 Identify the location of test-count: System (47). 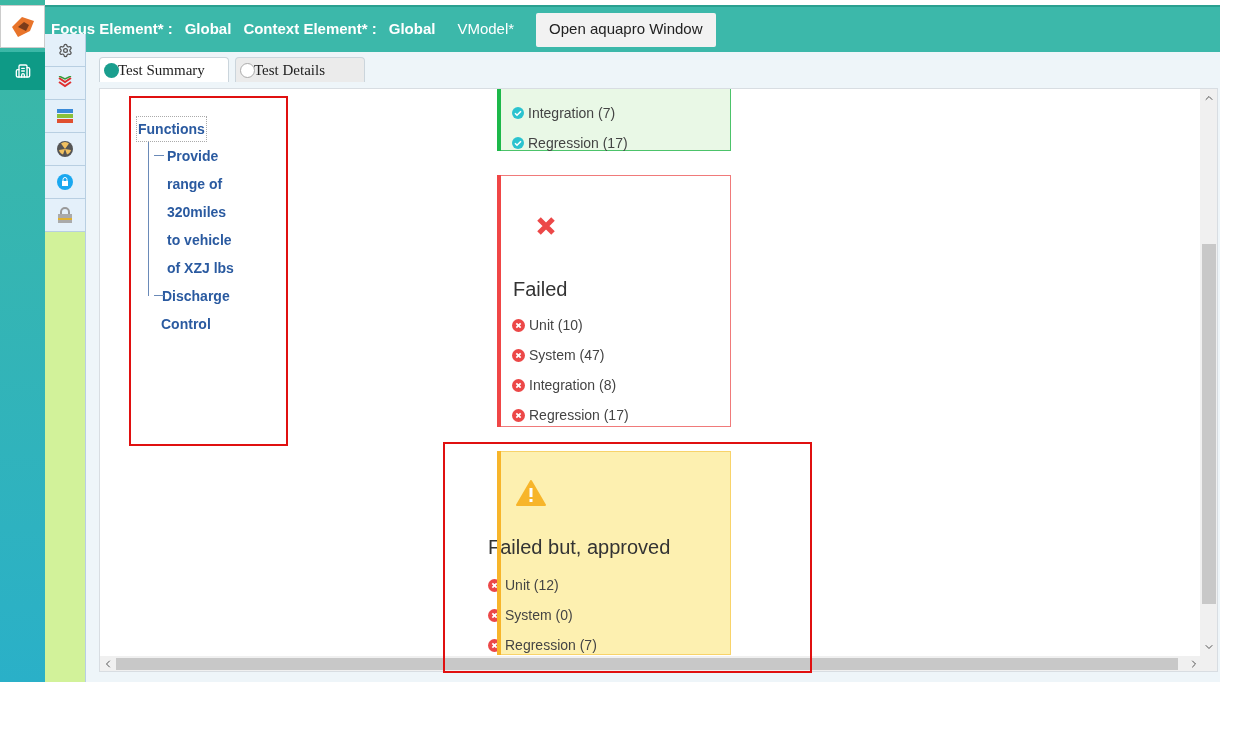
(567, 355).